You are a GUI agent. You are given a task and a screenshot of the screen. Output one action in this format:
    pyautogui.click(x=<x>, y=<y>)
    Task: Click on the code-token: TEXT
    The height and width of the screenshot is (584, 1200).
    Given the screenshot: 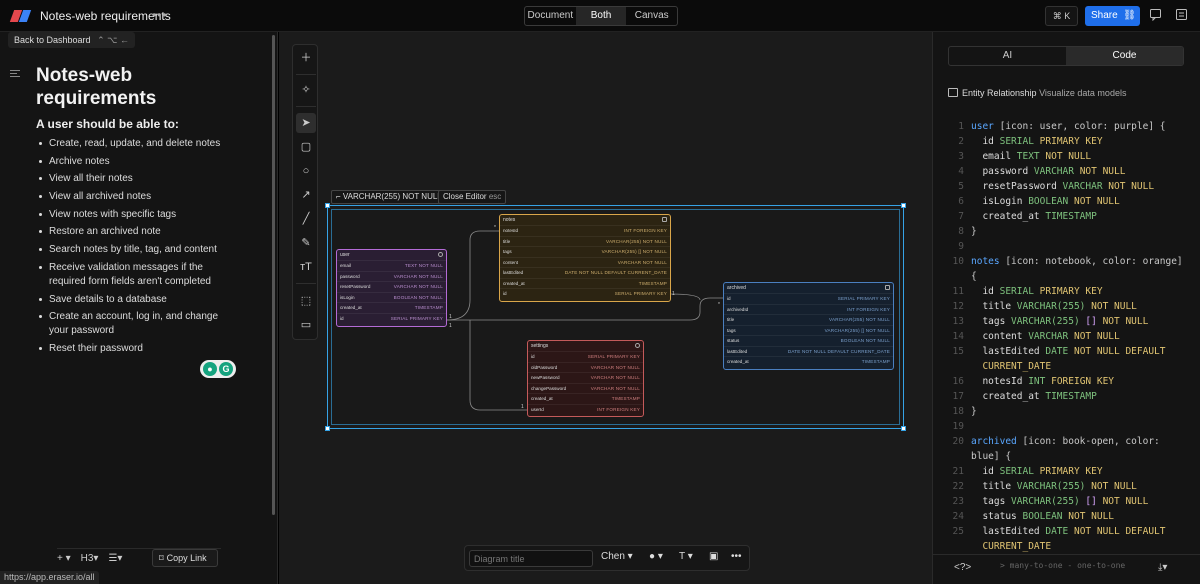 What is the action you would take?
    pyautogui.click(x=1031, y=156)
    